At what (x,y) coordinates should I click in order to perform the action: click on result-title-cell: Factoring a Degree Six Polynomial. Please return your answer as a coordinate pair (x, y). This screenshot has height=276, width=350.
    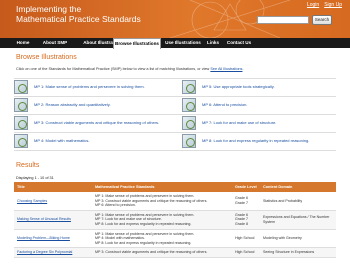
    Looking at the image, I should click on (53, 252).